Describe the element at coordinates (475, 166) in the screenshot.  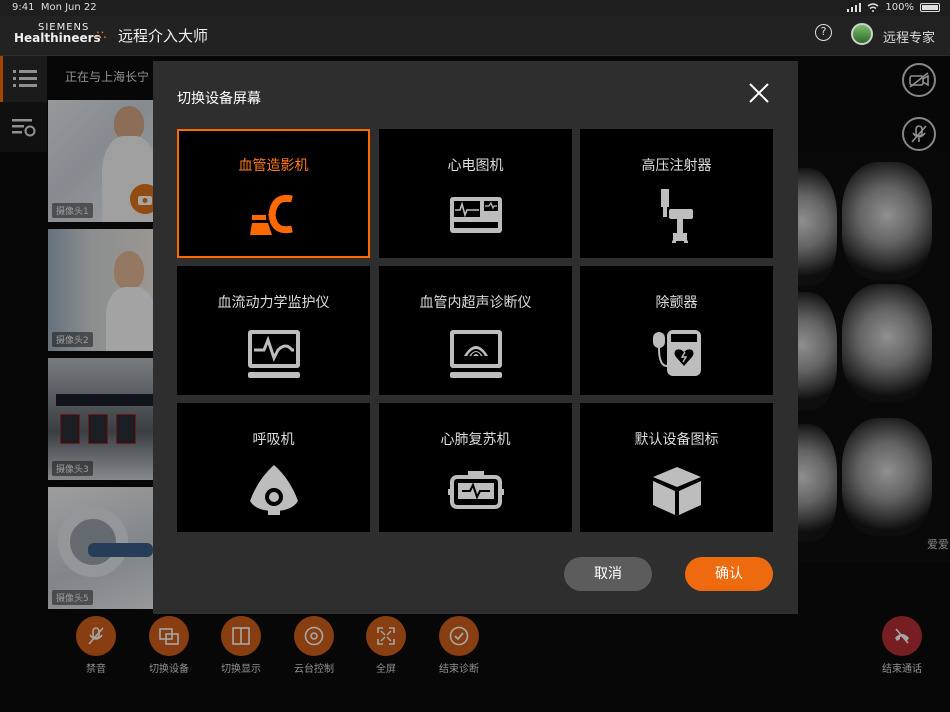
I see `device-label: 心电图机` at that location.